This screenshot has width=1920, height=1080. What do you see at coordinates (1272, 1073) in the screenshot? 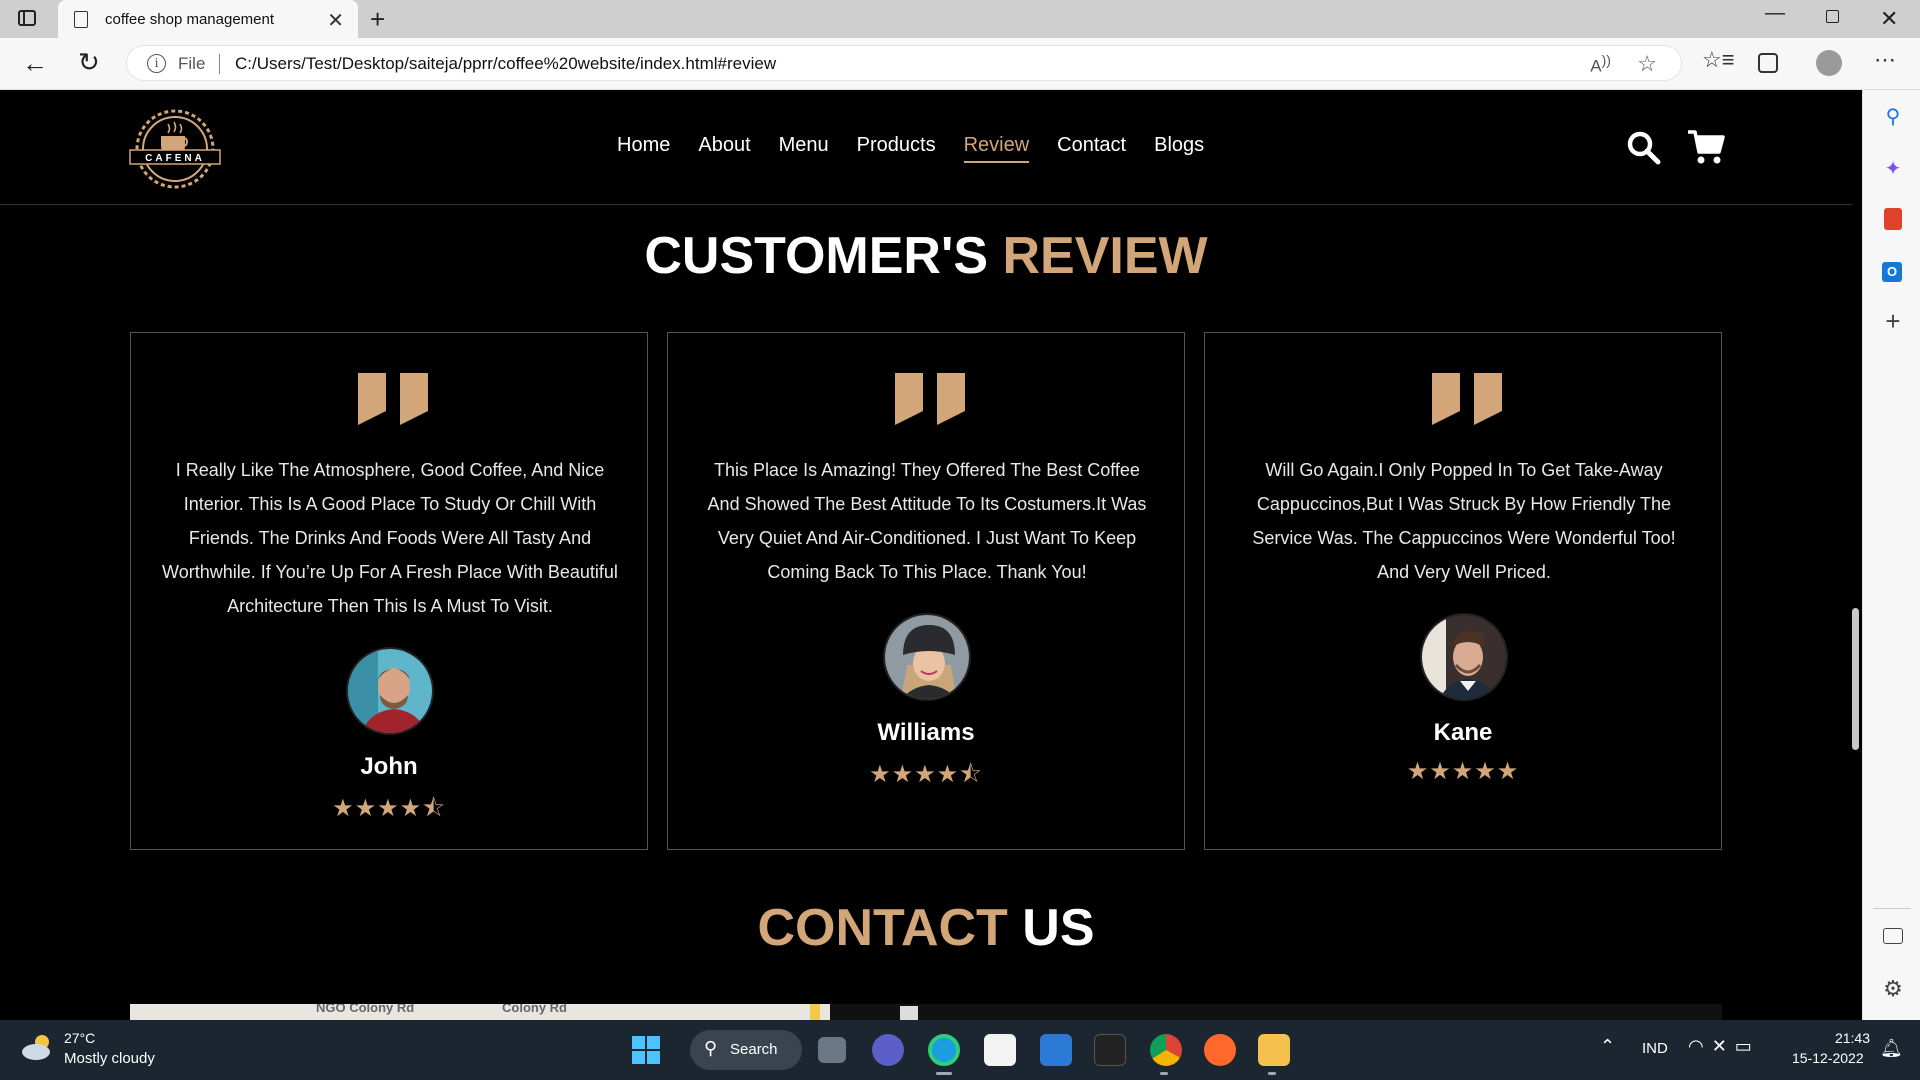
I see `explorer-indicator` at bounding box center [1272, 1073].